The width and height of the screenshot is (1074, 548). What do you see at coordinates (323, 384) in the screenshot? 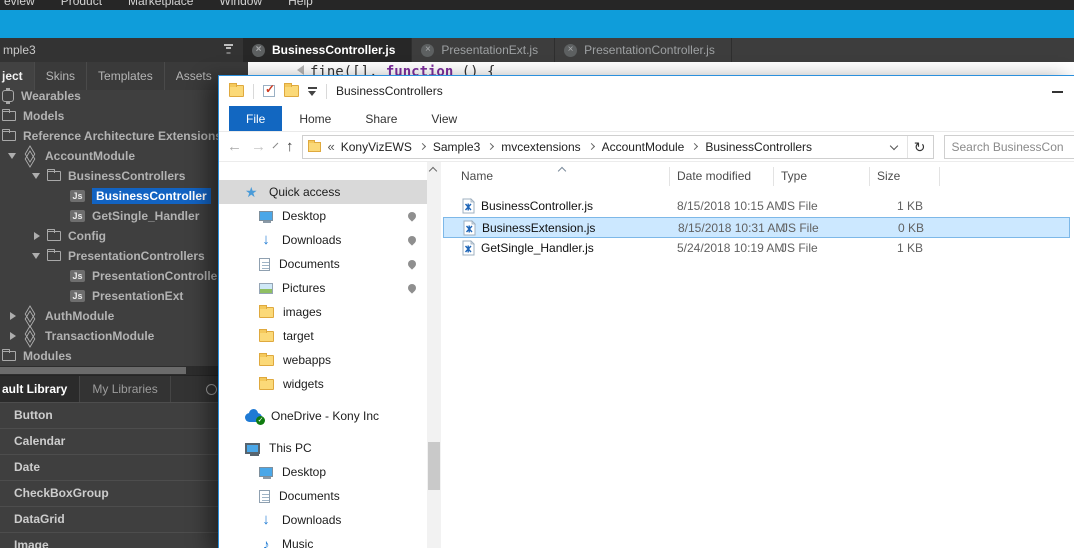
I see `nav-item-widgets: widgets` at bounding box center [323, 384].